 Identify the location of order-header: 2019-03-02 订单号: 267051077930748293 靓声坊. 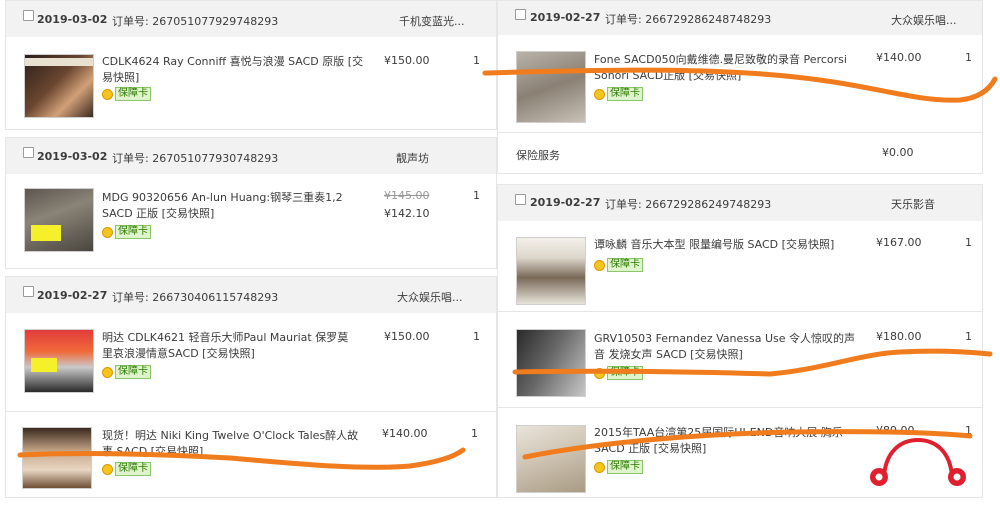
(251, 156).